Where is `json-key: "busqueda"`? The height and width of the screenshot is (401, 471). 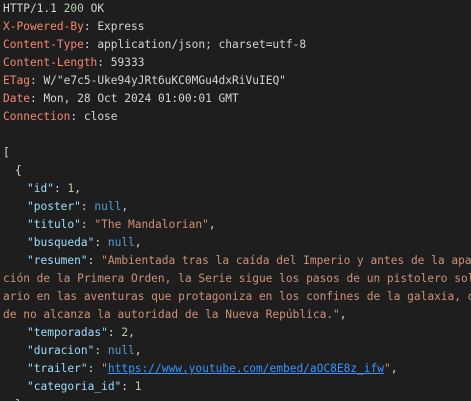 json-key: "busqueda" is located at coordinates (61, 242).